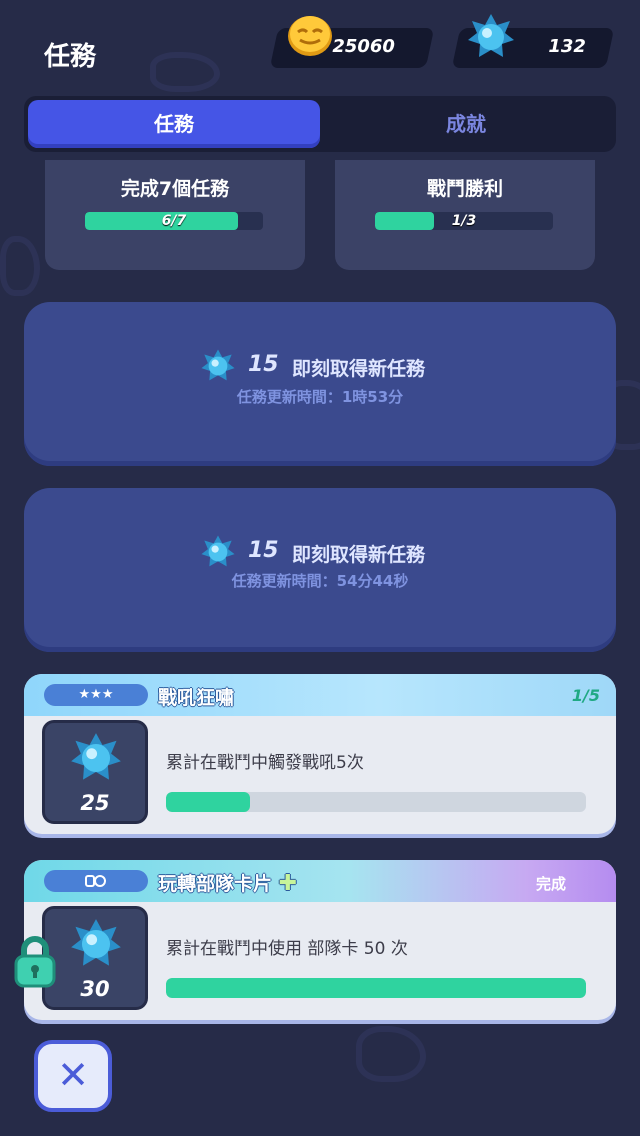 This screenshot has height=1136, width=640. Describe the element at coordinates (320, 695) in the screenshot. I see `quest-header: ★★★ 戰吼狂嘯 1/5` at that location.